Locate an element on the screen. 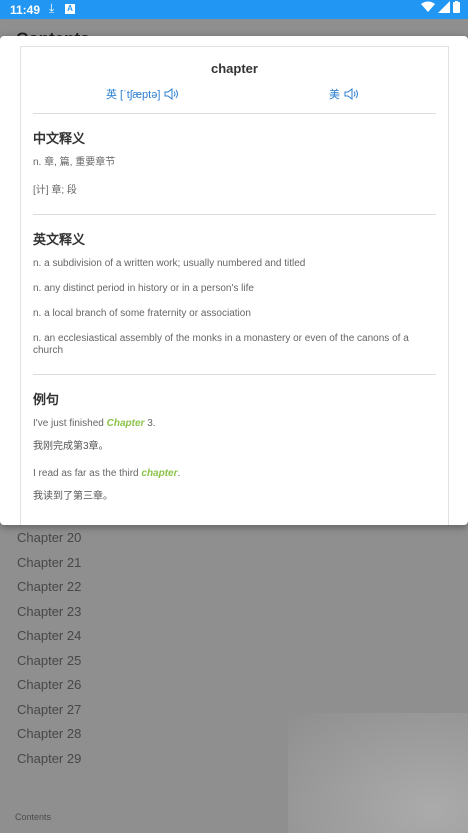 Image resolution: width=468 pixels, height=833 pixels. example-text: 3. is located at coordinates (150, 423).